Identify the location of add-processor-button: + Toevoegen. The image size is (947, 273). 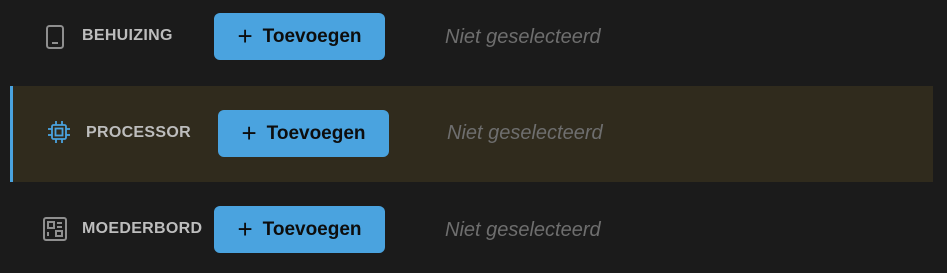
(303, 133).